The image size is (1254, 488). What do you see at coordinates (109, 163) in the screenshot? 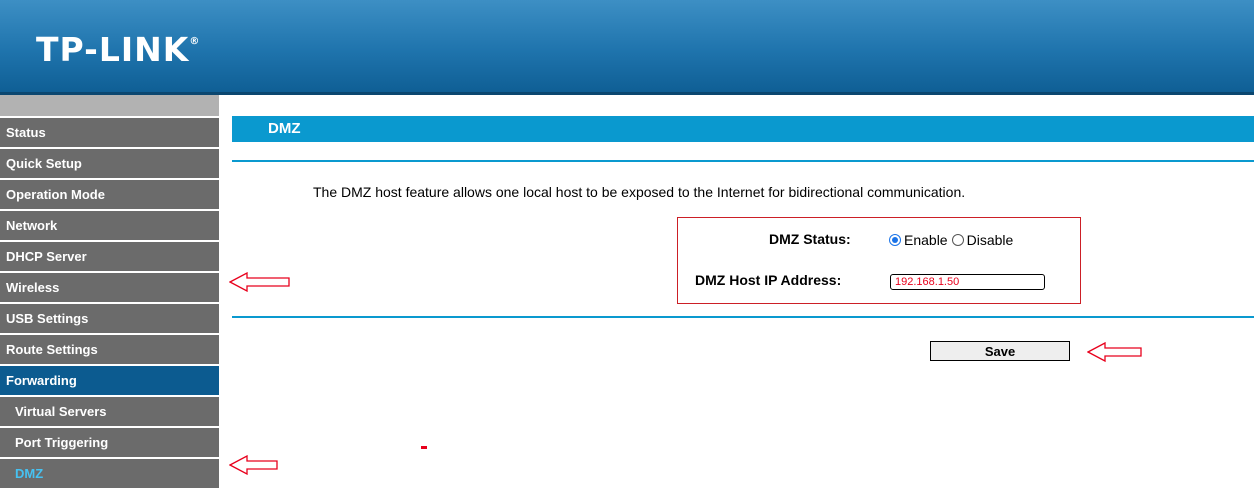
I see `sidebar-item-quick-setup: Quick Setup` at bounding box center [109, 163].